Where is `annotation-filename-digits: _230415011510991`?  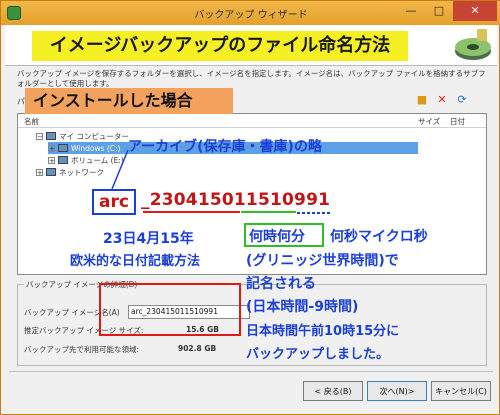
annotation-filename-digits: _230415011510991 is located at coordinates (235, 200).